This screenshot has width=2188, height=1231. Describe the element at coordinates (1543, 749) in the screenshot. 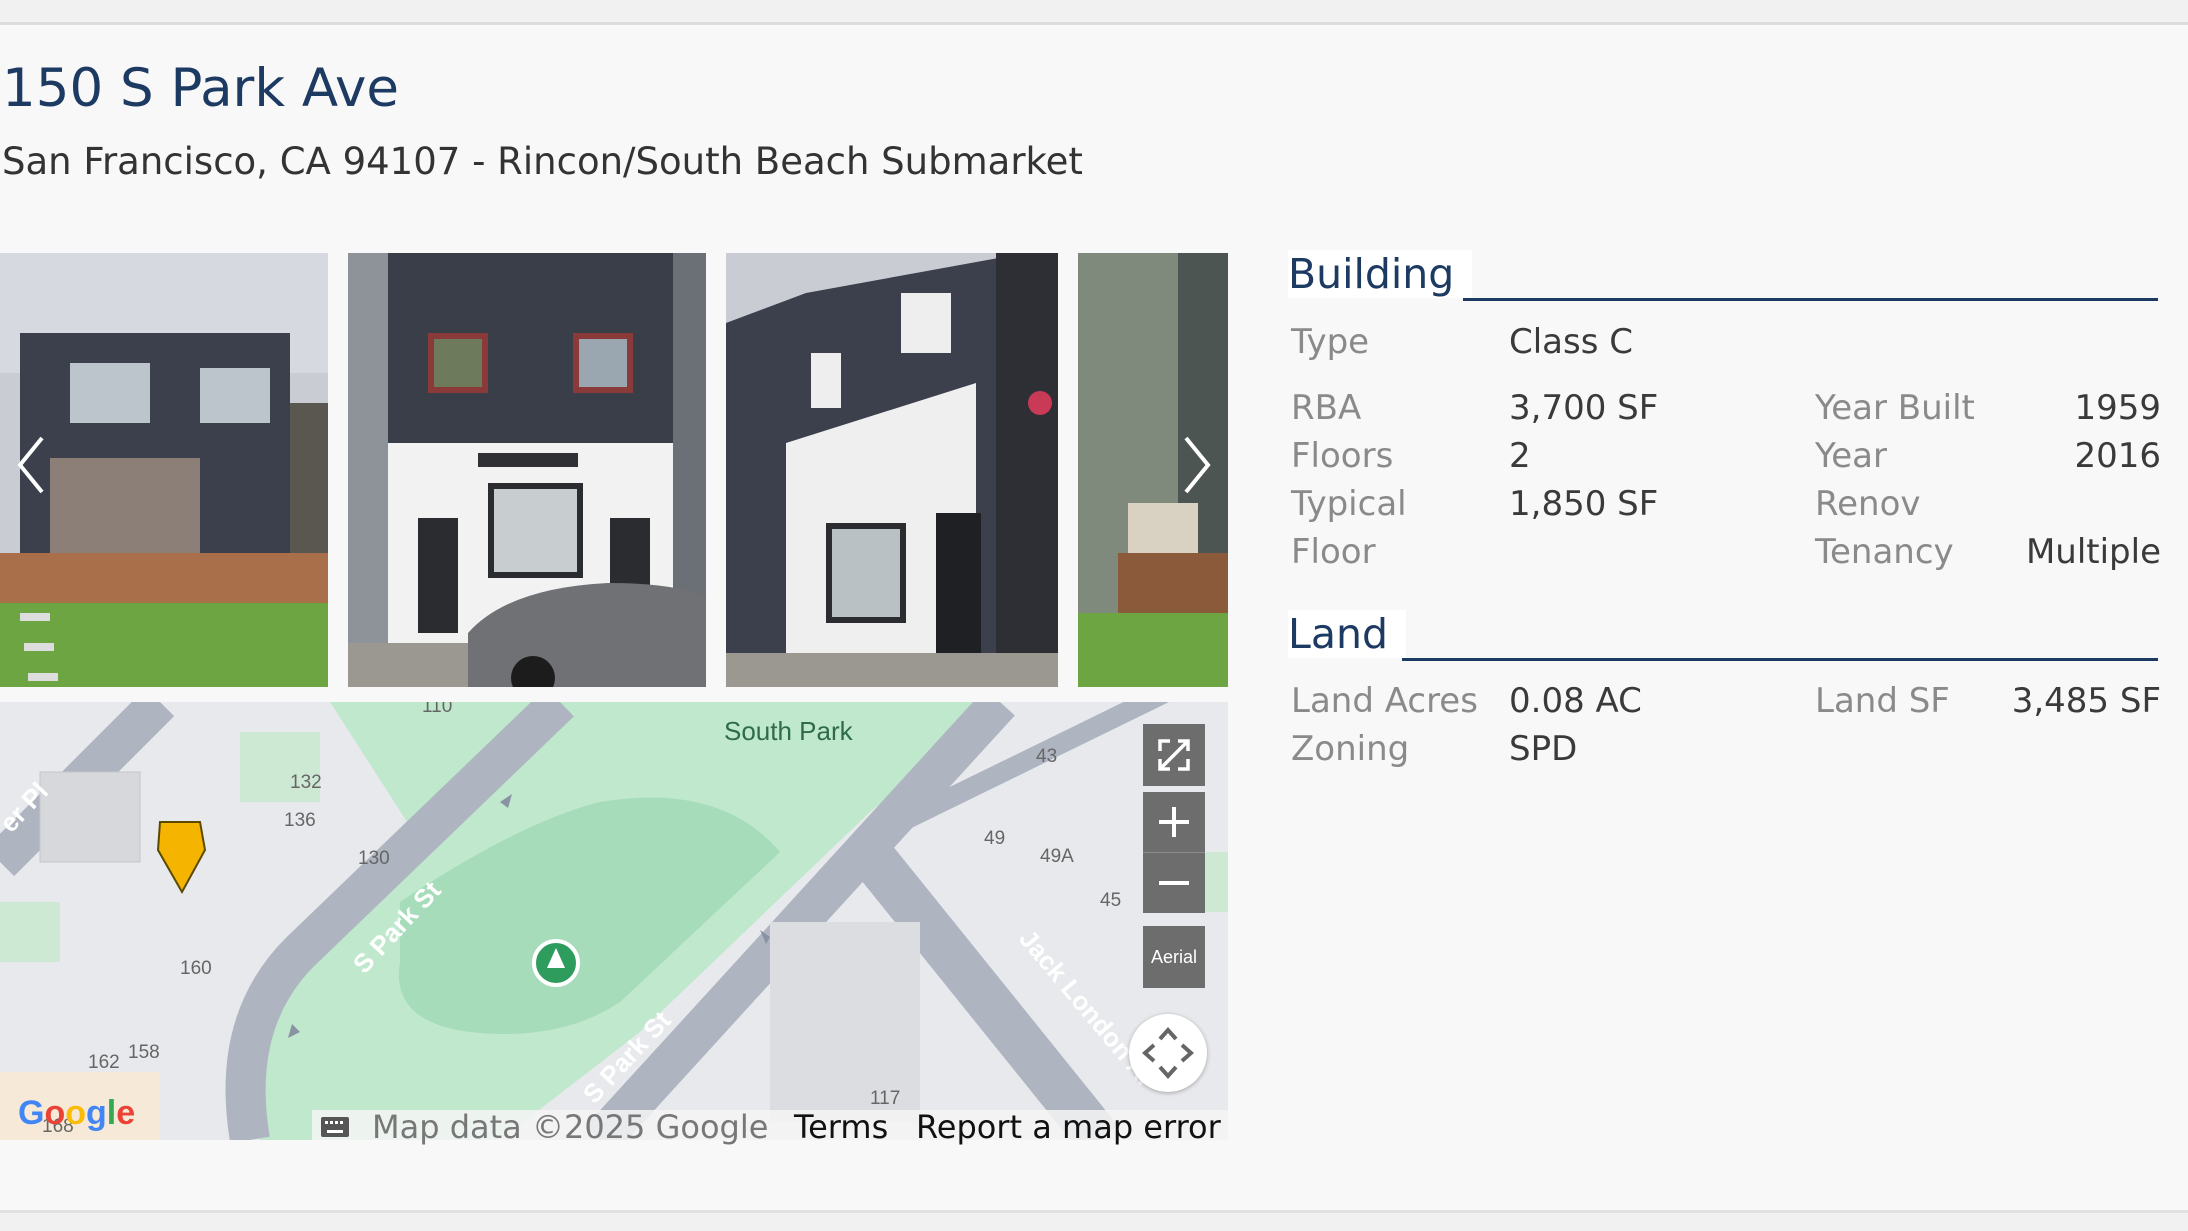

I see `zoning-value: SPD` at that location.